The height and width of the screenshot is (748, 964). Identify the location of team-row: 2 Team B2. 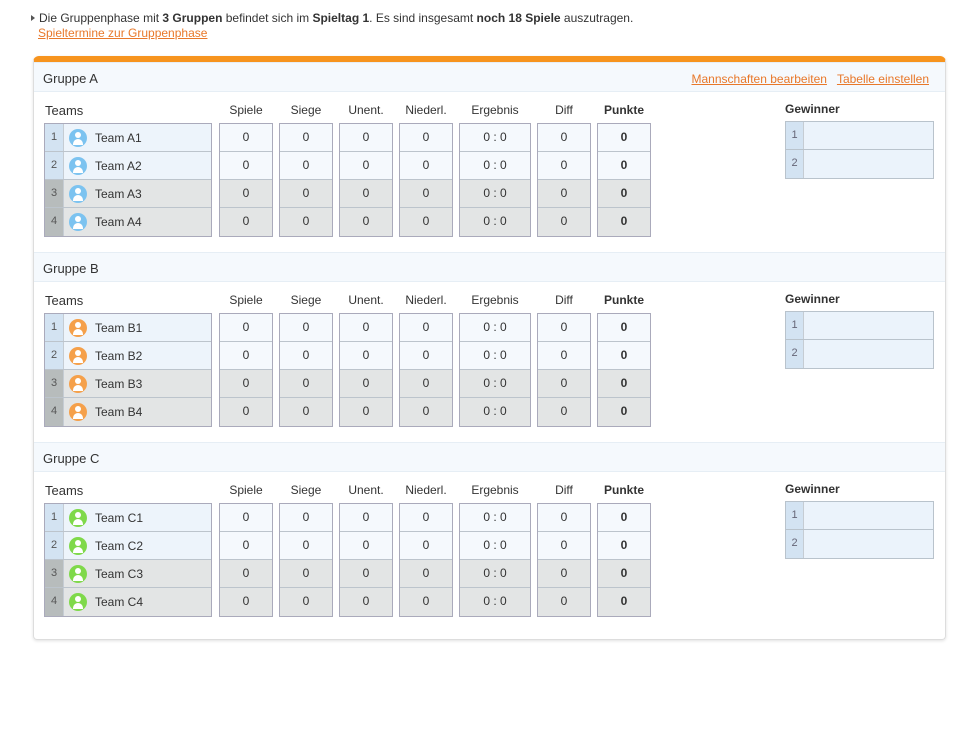
(128, 356).